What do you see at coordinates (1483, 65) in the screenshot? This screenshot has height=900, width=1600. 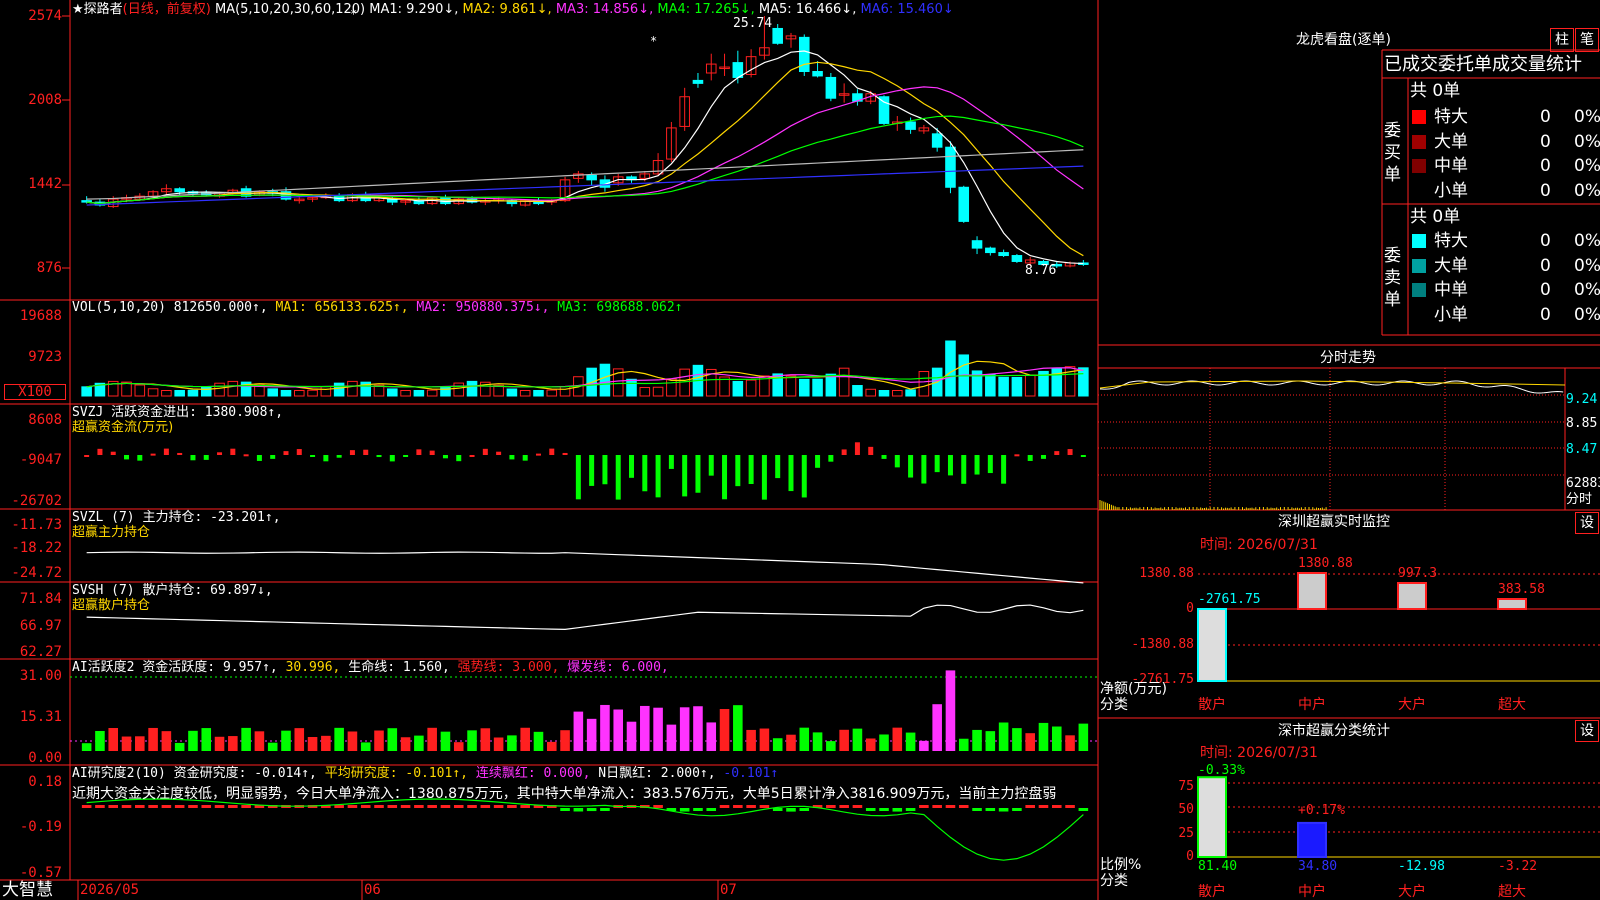 I see `stats-tabs-line: 已成交委托单成交量统计` at bounding box center [1483, 65].